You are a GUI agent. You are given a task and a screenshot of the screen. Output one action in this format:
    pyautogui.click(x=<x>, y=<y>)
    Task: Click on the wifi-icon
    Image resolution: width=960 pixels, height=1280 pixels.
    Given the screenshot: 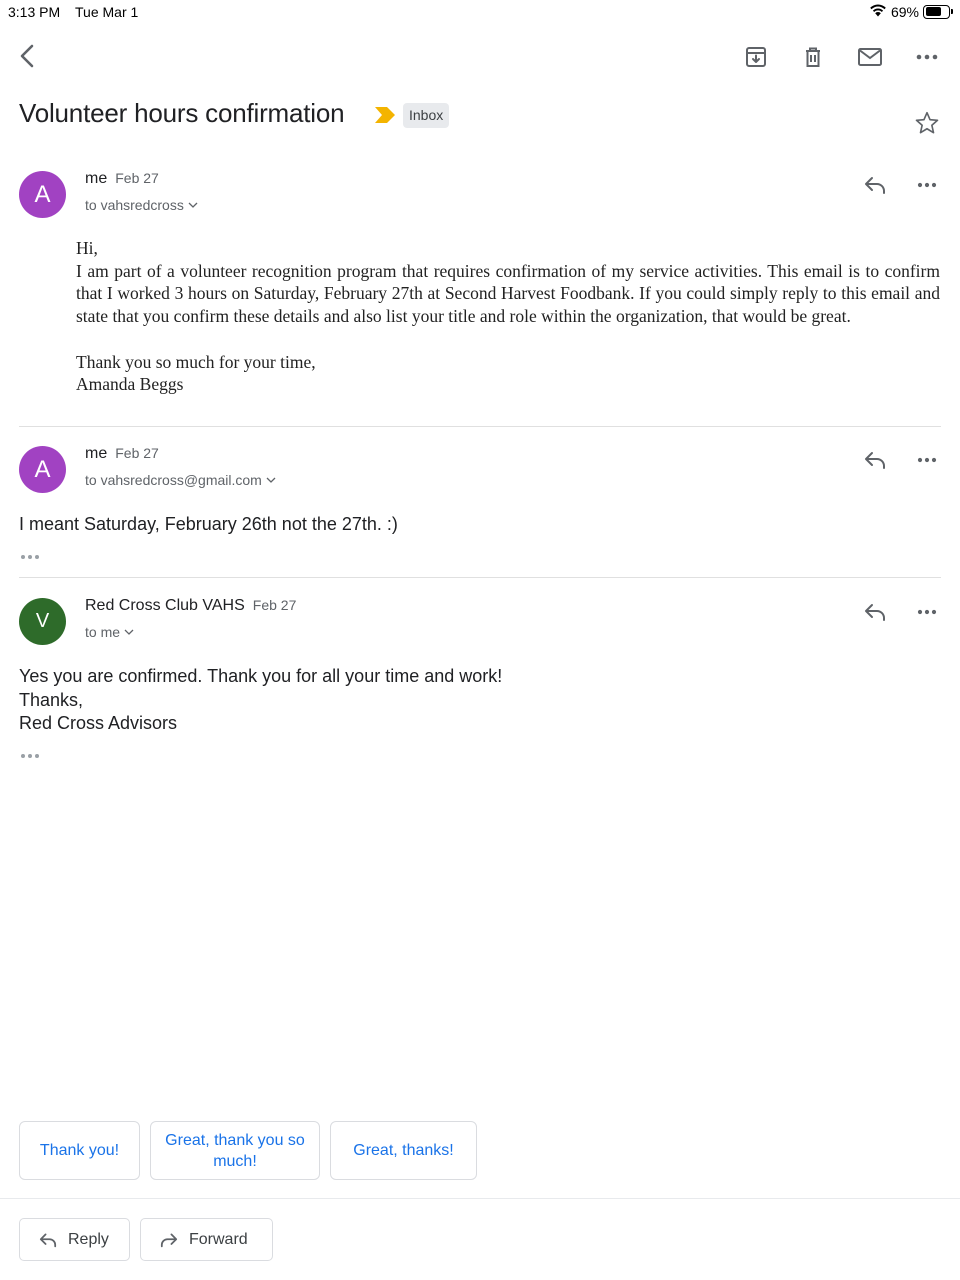 What is the action you would take?
    pyautogui.click(x=878, y=11)
    